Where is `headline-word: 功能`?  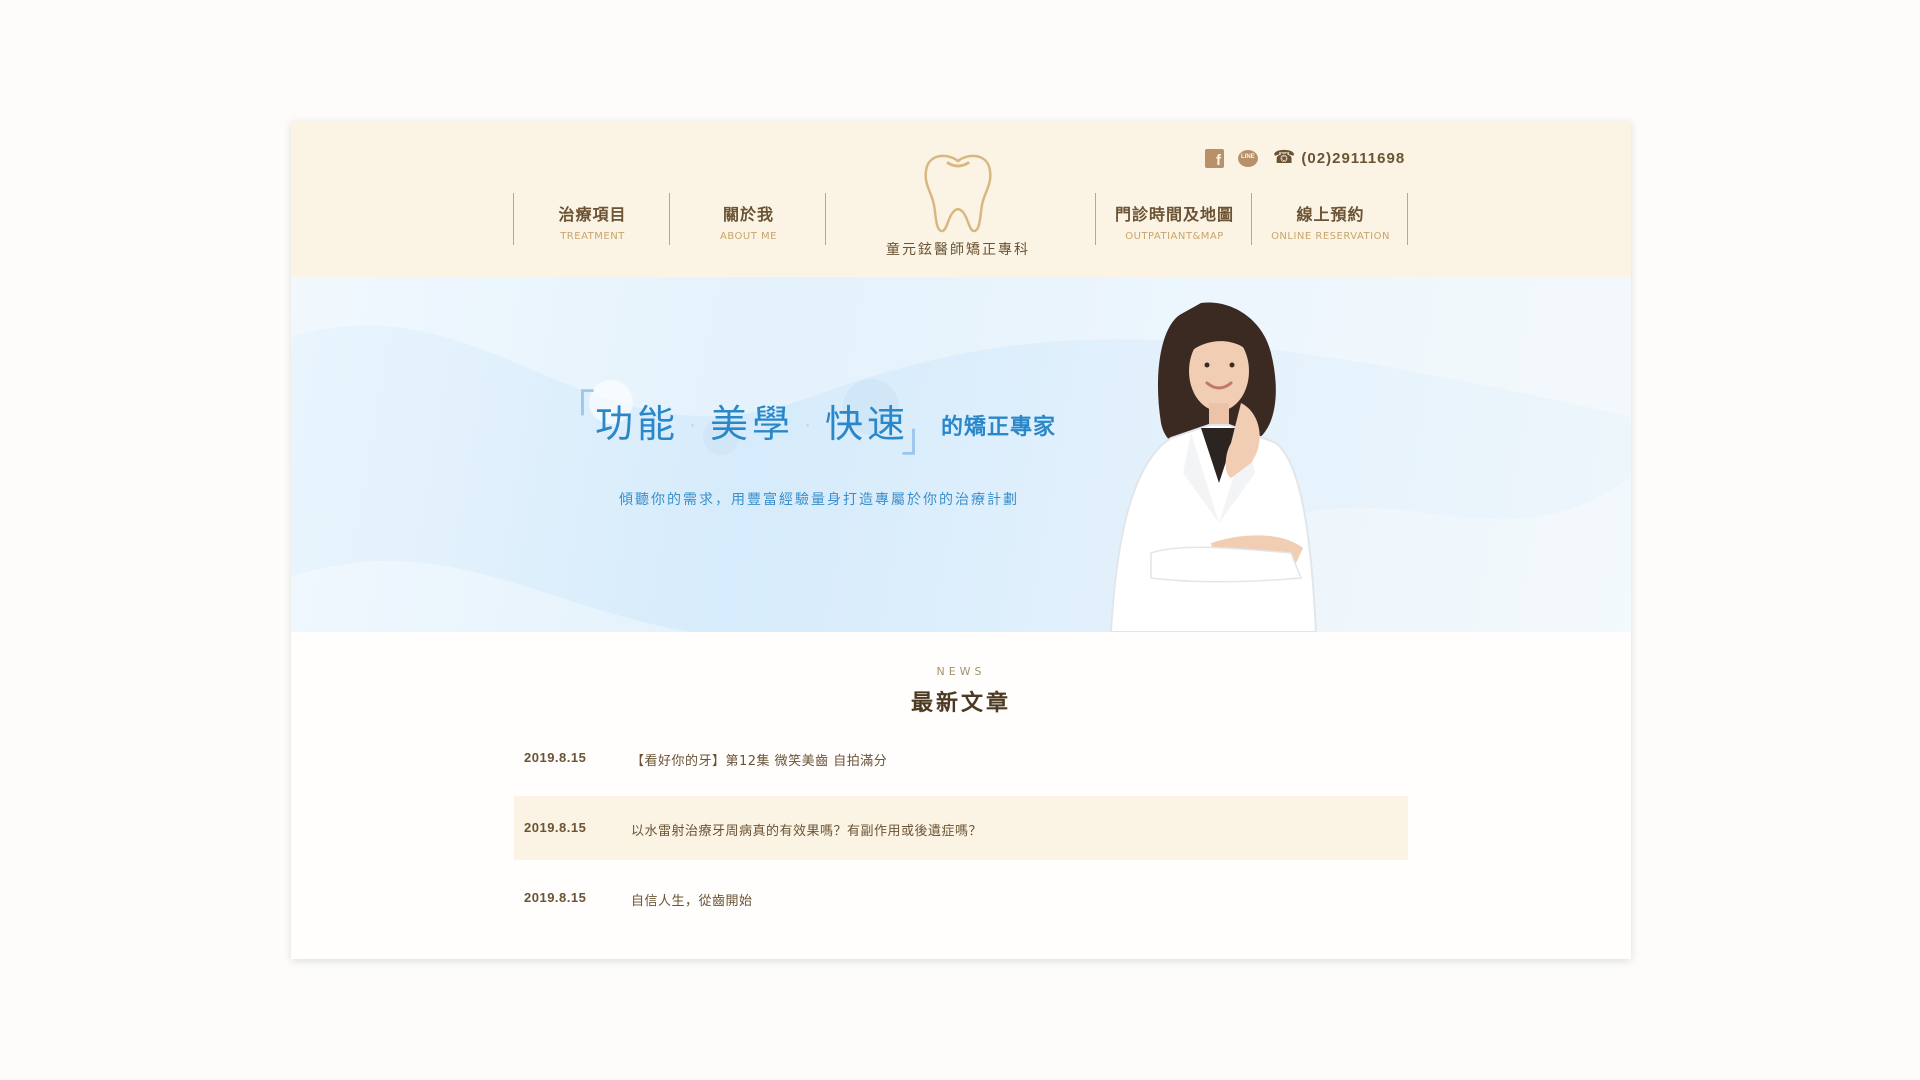 headline-word: 功能 is located at coordinates (637, 424).